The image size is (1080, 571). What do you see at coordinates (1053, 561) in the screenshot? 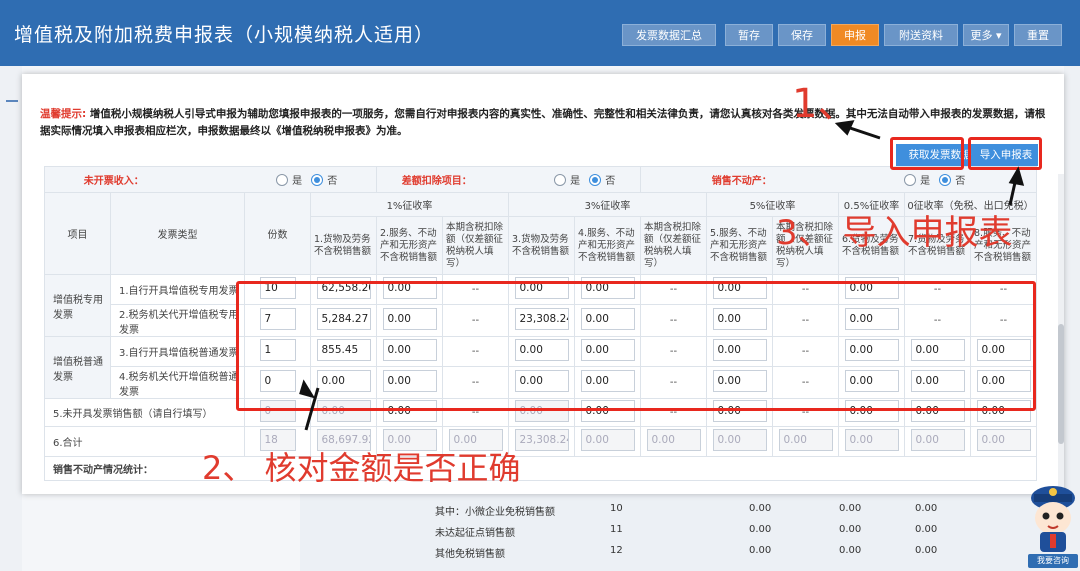
I see `consult-button: 我要咨询` at bounding box center [1053, 561].